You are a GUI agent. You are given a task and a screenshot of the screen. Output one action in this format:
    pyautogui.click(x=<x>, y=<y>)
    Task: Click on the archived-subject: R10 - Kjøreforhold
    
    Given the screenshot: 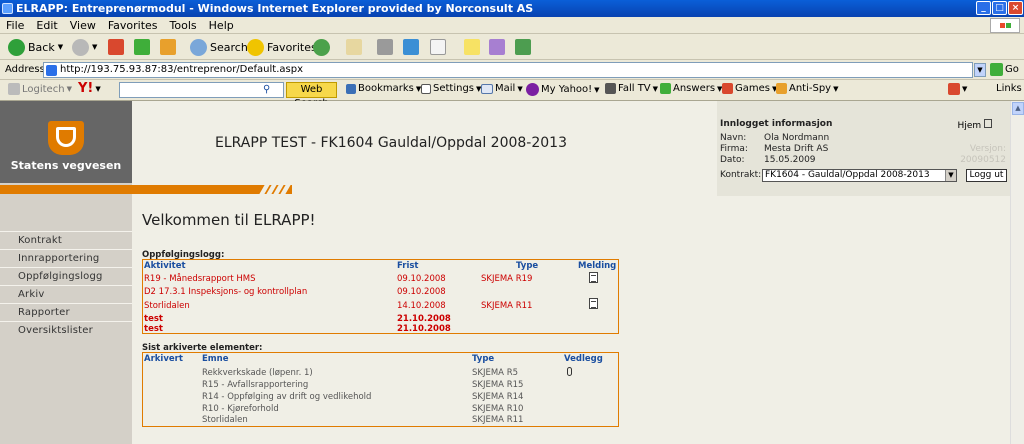 What is the action you would take?
    pyautogui.click(x=240, y=409)
    